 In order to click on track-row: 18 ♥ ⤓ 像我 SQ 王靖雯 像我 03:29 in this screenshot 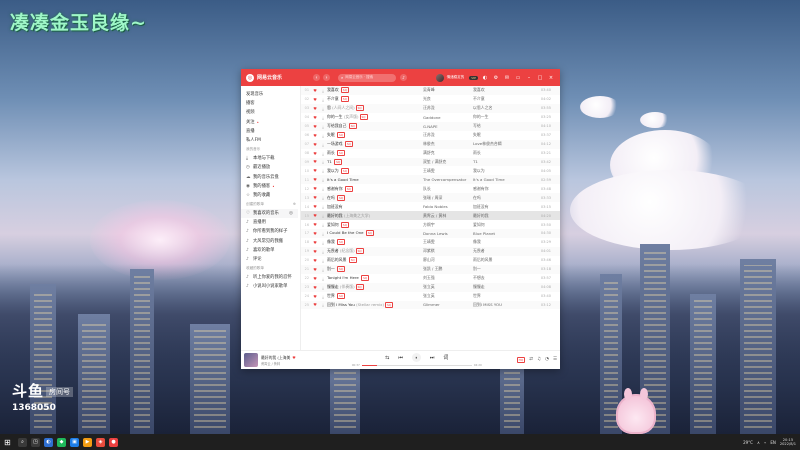, I will do `click(430, 242)`.